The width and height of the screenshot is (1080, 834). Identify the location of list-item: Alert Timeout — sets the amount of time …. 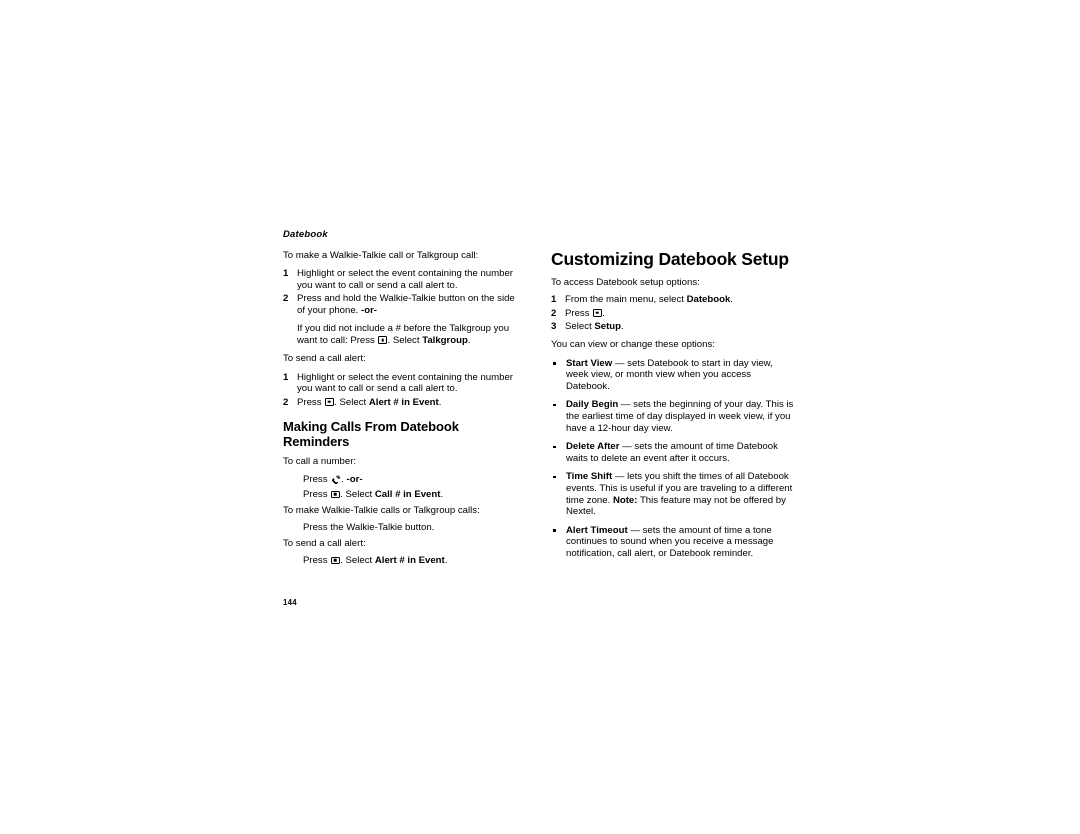
(672, 542).